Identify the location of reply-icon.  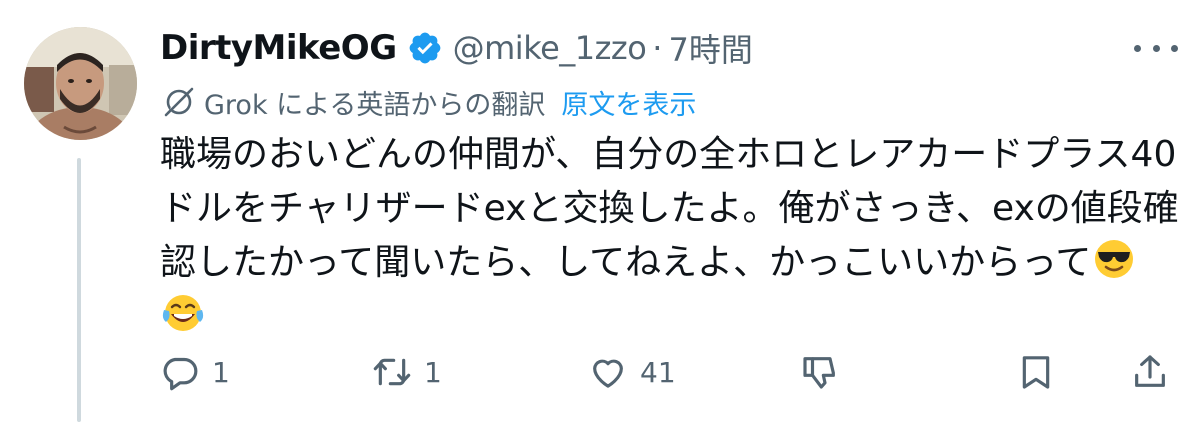
(180, 374).